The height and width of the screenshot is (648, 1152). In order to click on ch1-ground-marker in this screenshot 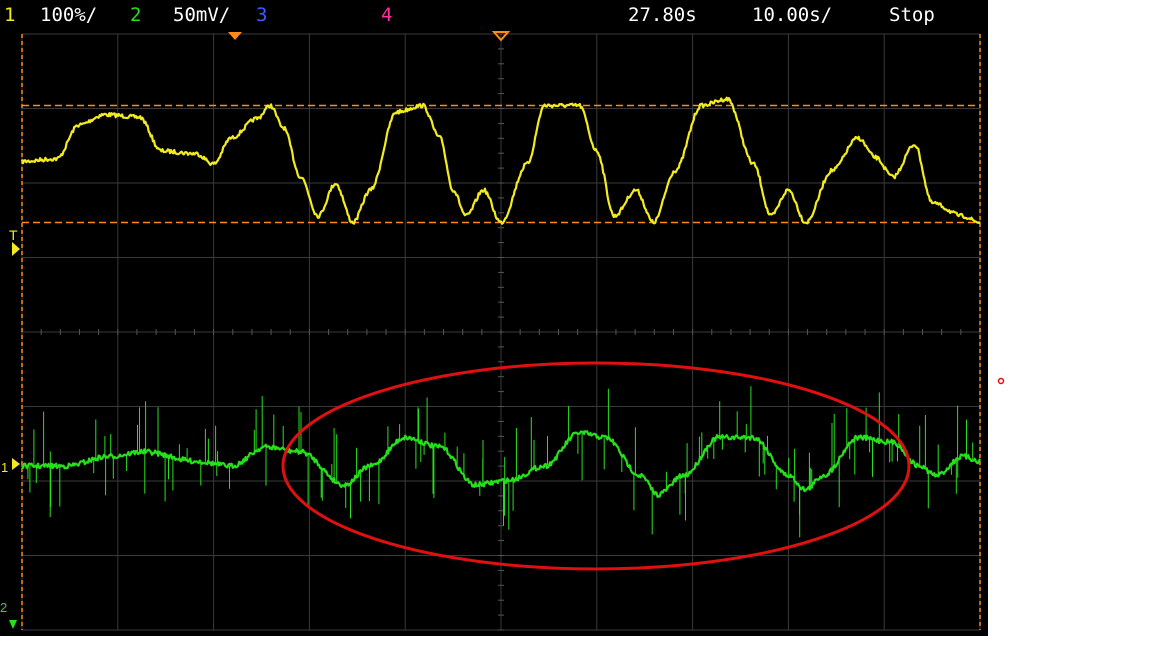, I will do `click(16, 464)`.